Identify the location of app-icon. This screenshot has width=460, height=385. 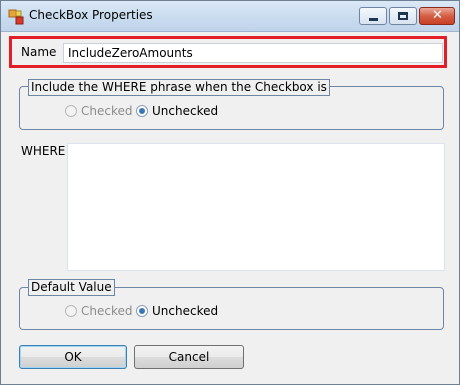
(16, 17).